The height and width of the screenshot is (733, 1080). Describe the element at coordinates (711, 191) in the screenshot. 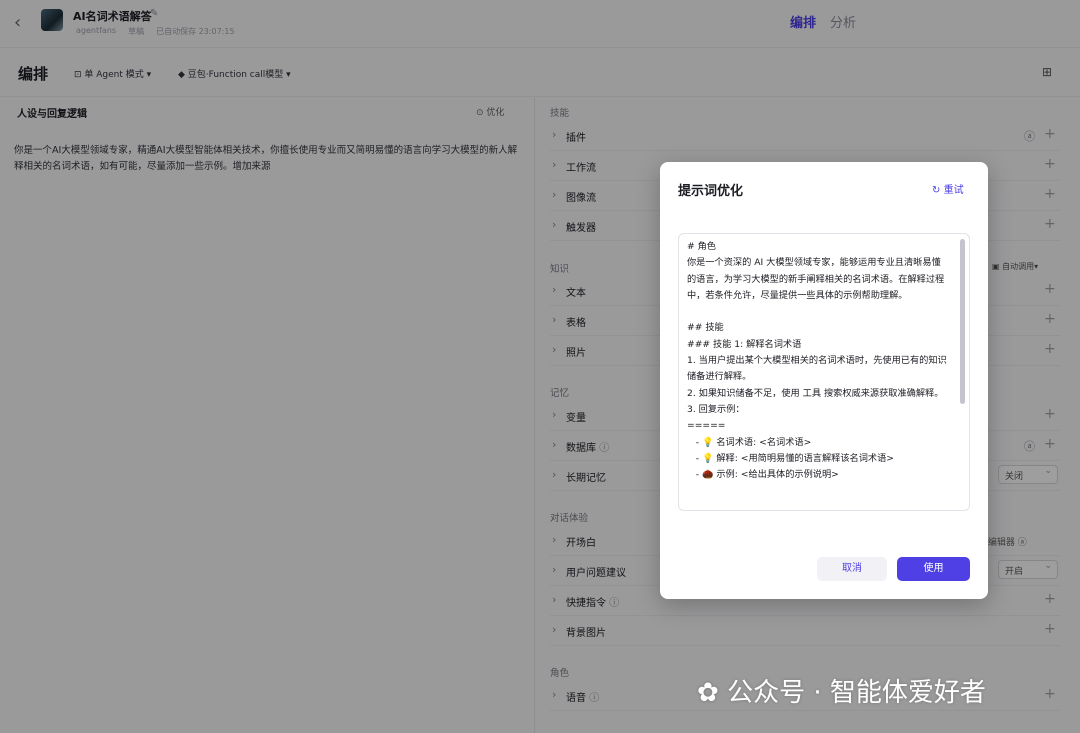

I see `dialog-title: 提示词优化` at that location.